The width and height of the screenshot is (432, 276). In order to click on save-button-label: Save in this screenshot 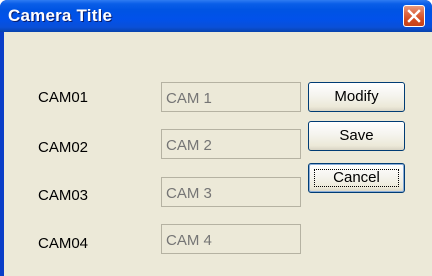, I will do `click(356, 135)`.